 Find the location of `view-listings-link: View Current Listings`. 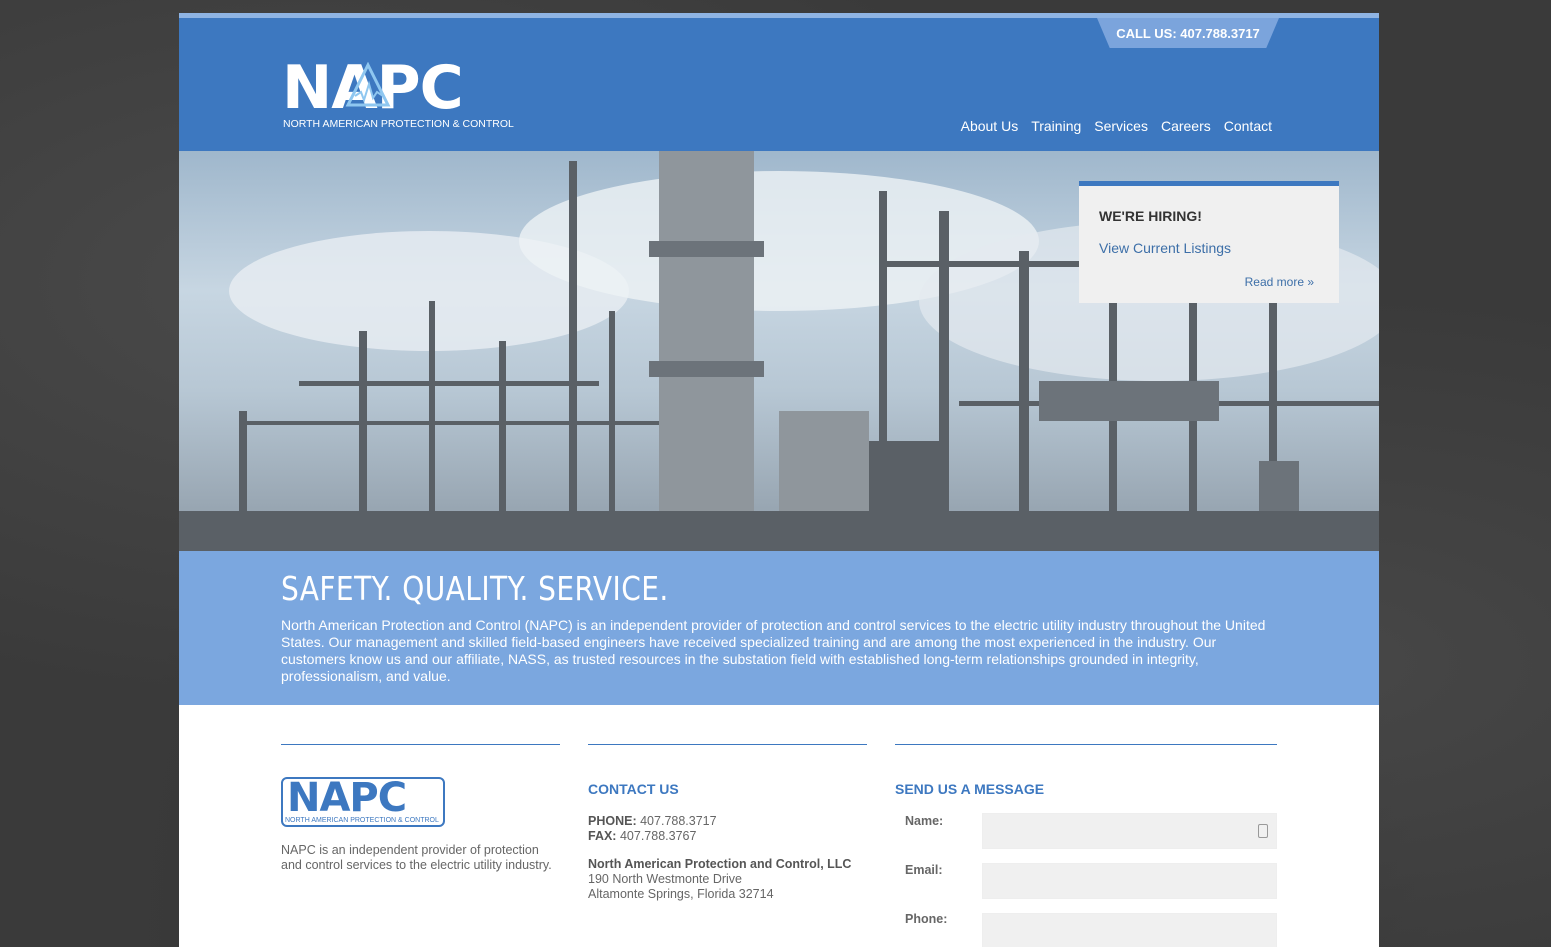

view-listings-link: View Current Listings is located at coordinates (1165, 248).